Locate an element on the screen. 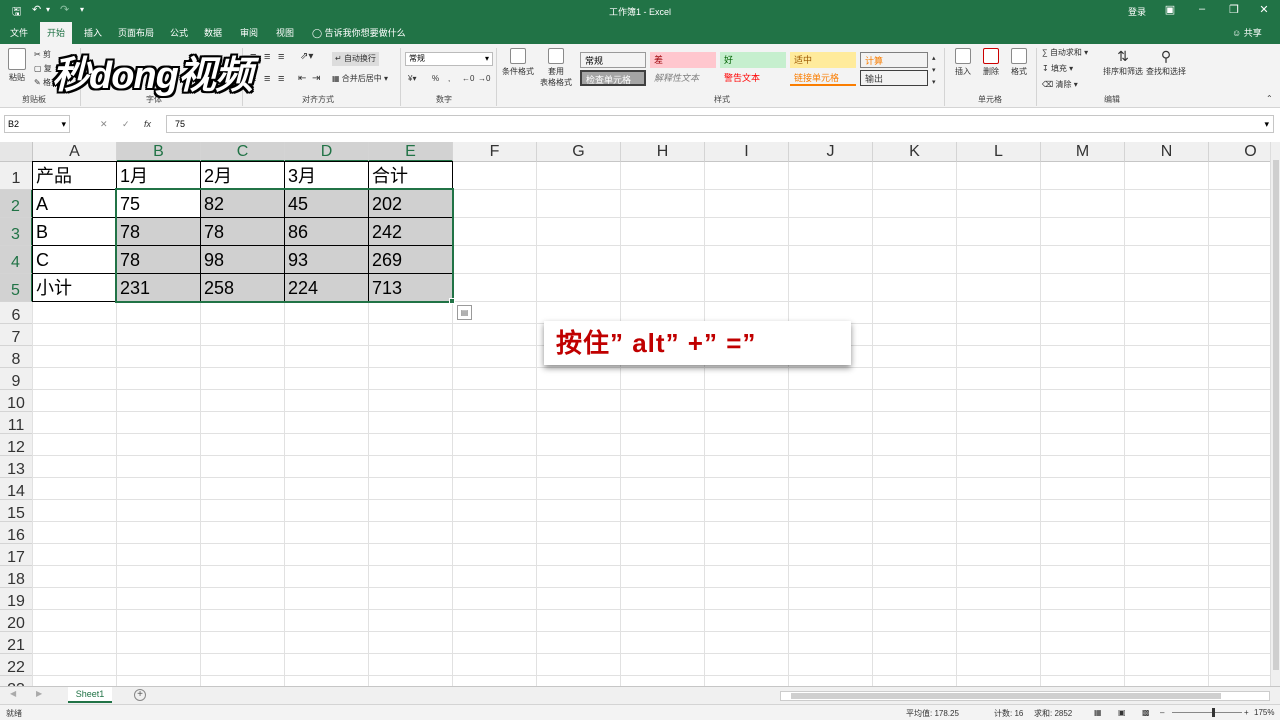  confirm-icon: ✓ is located at coordinates (126, 124).